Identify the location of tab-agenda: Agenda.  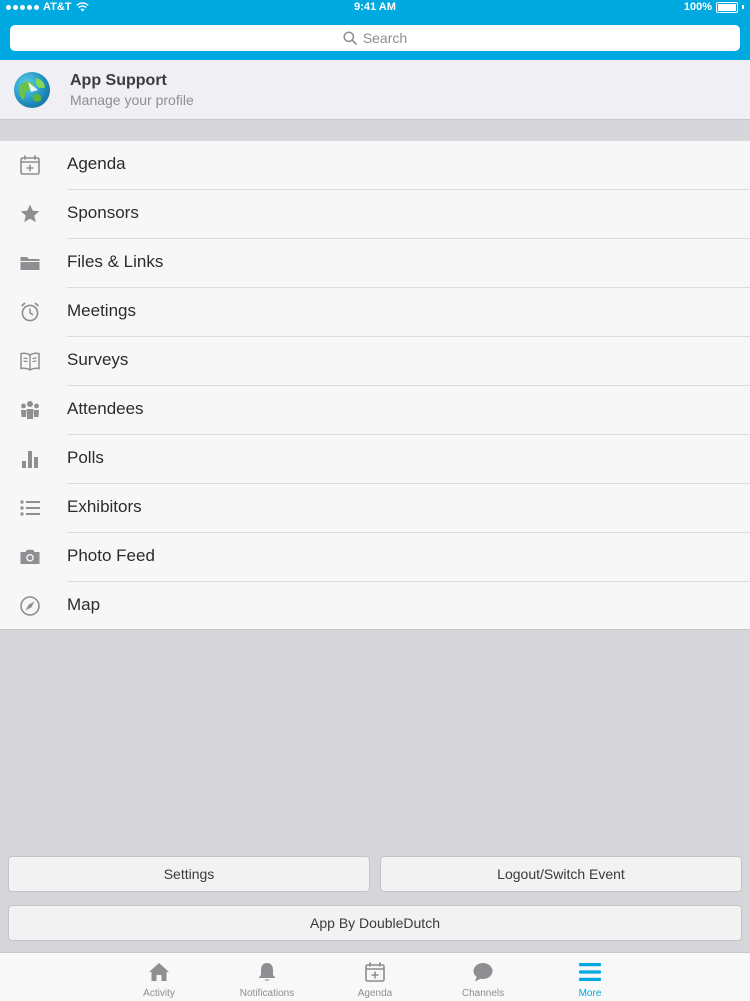
(375, 977).